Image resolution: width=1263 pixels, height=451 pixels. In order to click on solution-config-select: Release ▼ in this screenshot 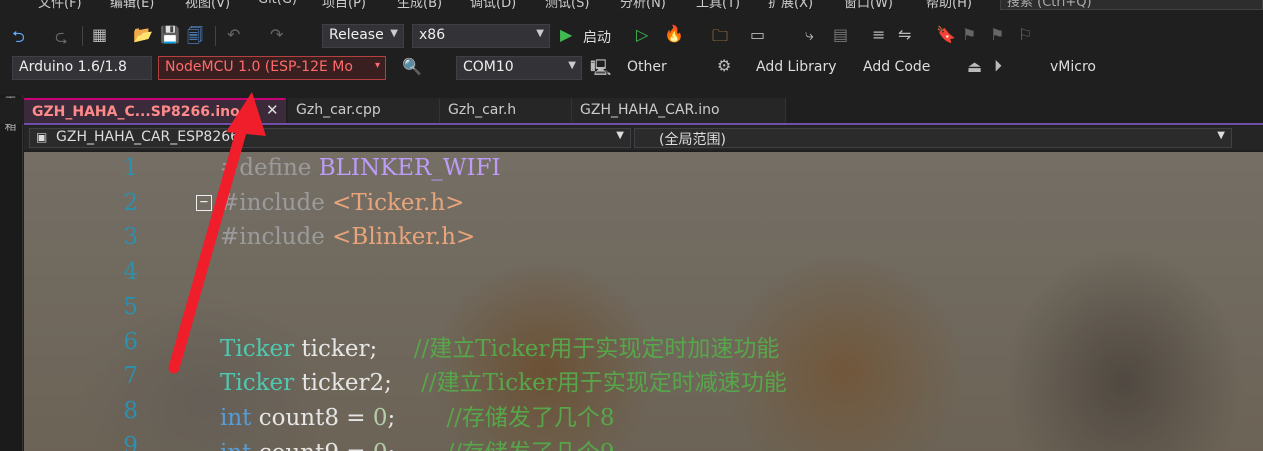, I will do `click(363, 36)`.